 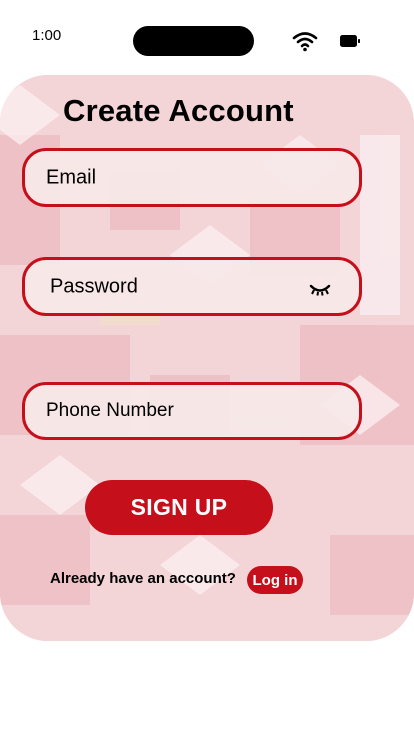 I want to click on log-in-button: Log in, so click(x=275, y=580).